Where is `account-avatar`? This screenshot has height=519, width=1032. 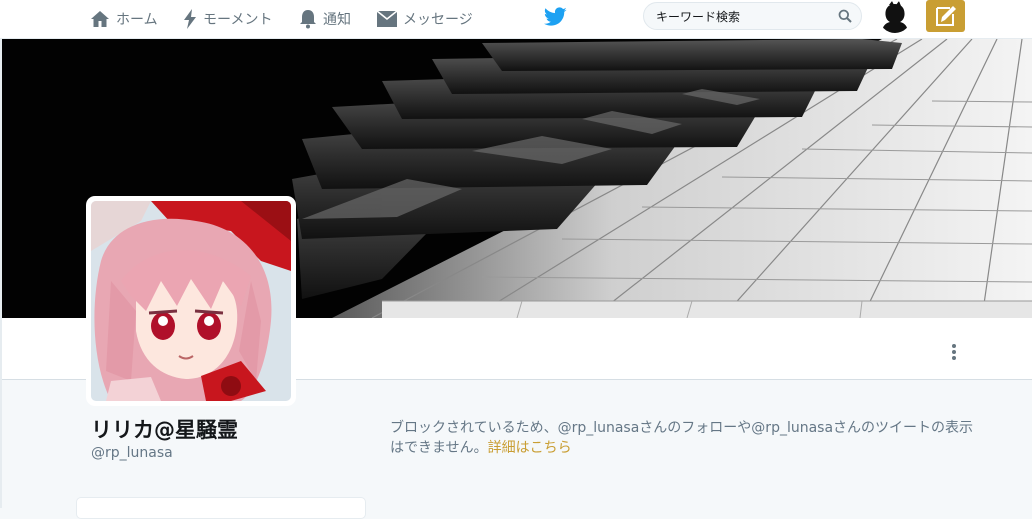
account-avatar is located at coordinates (895, 17).